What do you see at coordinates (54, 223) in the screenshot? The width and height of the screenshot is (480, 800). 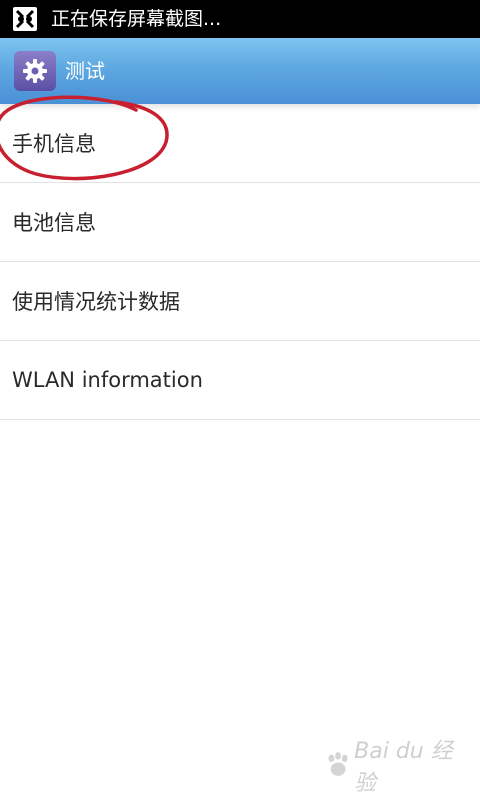 I see `list-item-label: 电池信息` at bounding box center [54, 223].